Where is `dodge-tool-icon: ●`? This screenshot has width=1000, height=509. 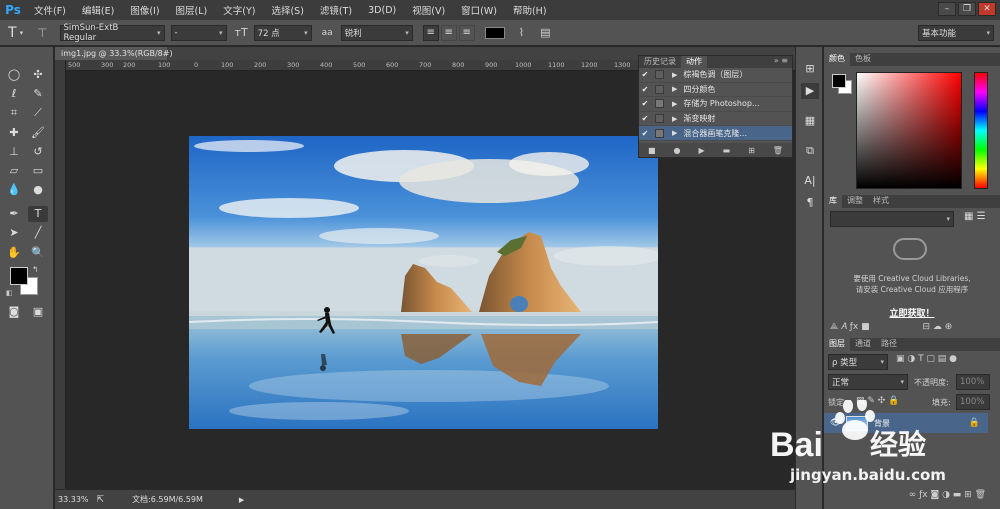 dodge-tool-icon: ● is located at coordinates (38, 190).